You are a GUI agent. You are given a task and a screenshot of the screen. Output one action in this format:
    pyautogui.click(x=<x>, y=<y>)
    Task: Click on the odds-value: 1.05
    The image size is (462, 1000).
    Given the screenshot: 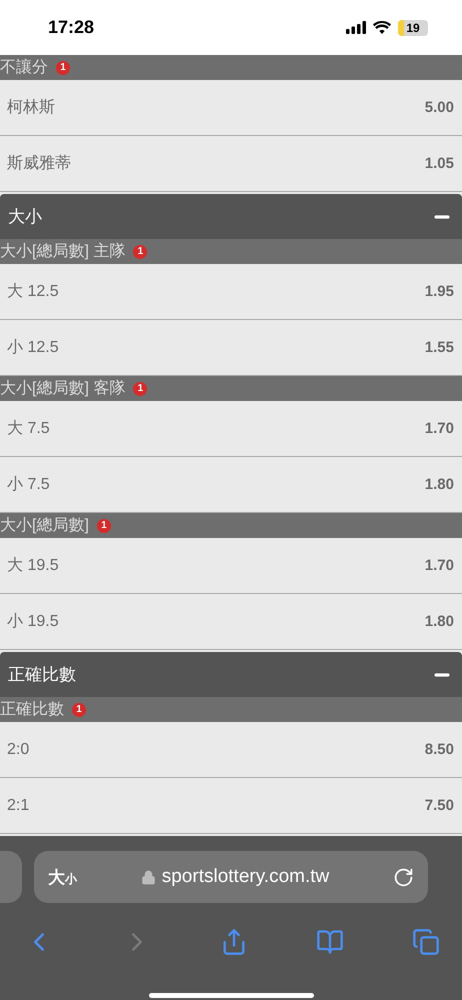 What is the action you would take?
    pyautogui.click(x=439, y=163)
    